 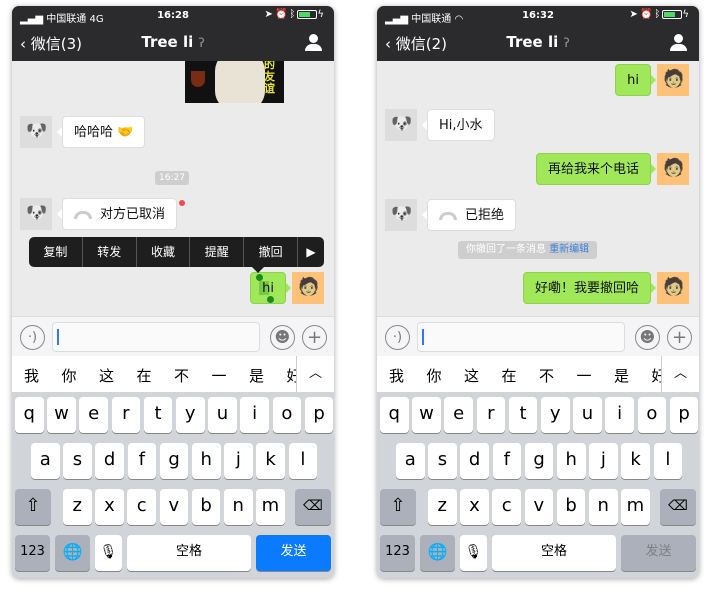 What do you see at coordinates (219, 375) in the screenshot?
I see `candidate: 一` at bounding box center [219, 375].